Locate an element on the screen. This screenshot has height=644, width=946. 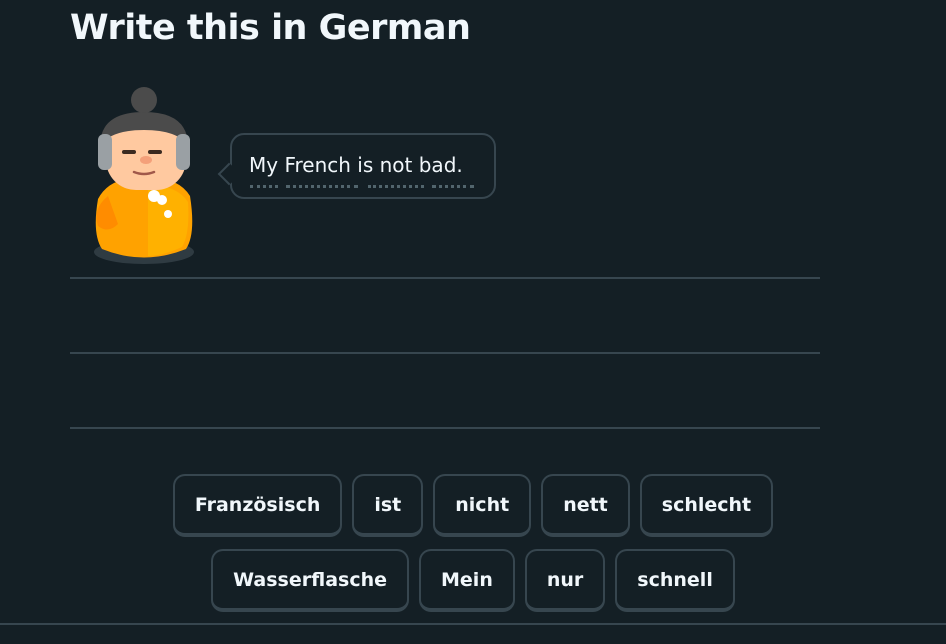
word-tile: ist is located at coordinates (388, 505).